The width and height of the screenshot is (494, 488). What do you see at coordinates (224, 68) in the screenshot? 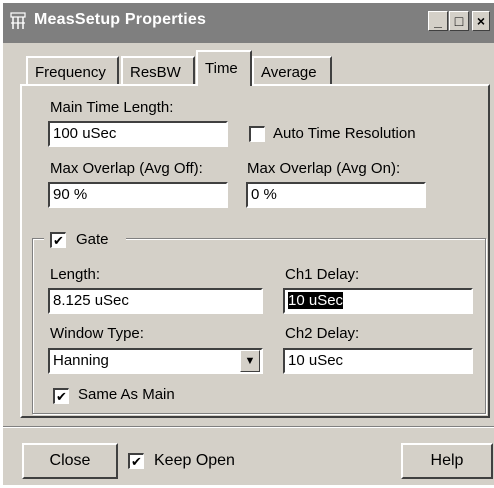
I see `tab-time: Time` at bounding box center [224, 68].